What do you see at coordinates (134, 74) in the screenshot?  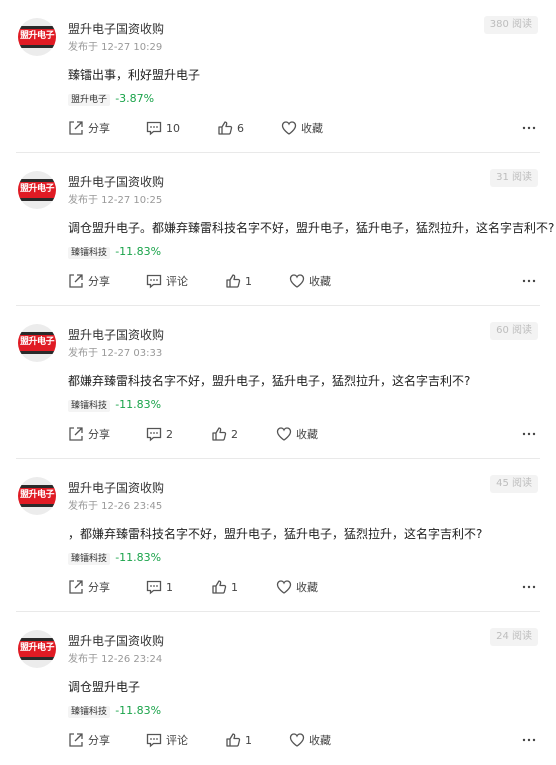 I see `post-content: 臻镭出事，利好盟升电子` at bounding box center [134, 74].